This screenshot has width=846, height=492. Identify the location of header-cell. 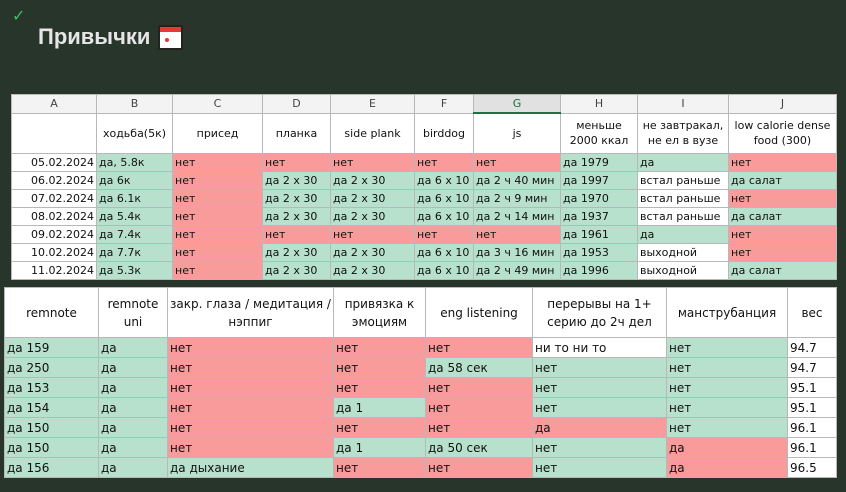
(54, 133).